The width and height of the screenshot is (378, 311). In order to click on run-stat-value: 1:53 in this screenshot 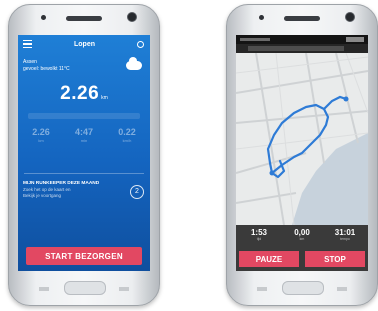, I will do `click(258, 232)`.